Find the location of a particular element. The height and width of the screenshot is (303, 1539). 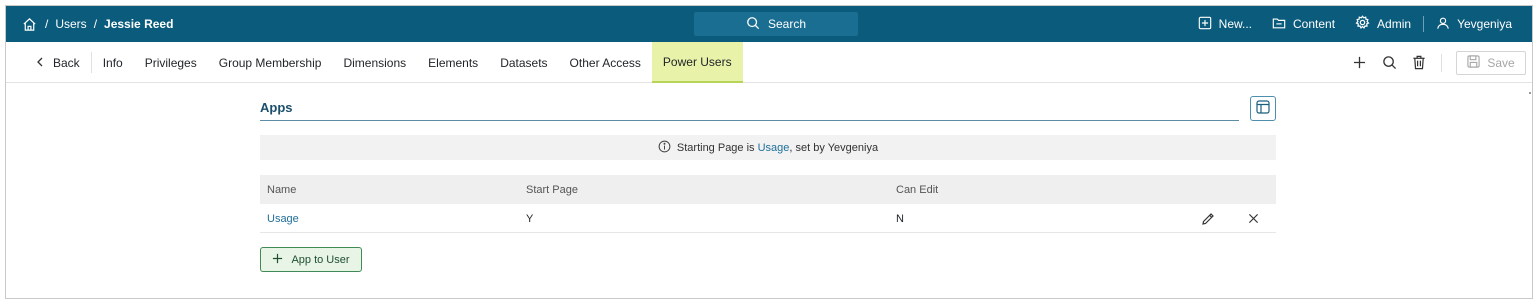

info-start-page-link: Usage is located at coordinates (774, 148).